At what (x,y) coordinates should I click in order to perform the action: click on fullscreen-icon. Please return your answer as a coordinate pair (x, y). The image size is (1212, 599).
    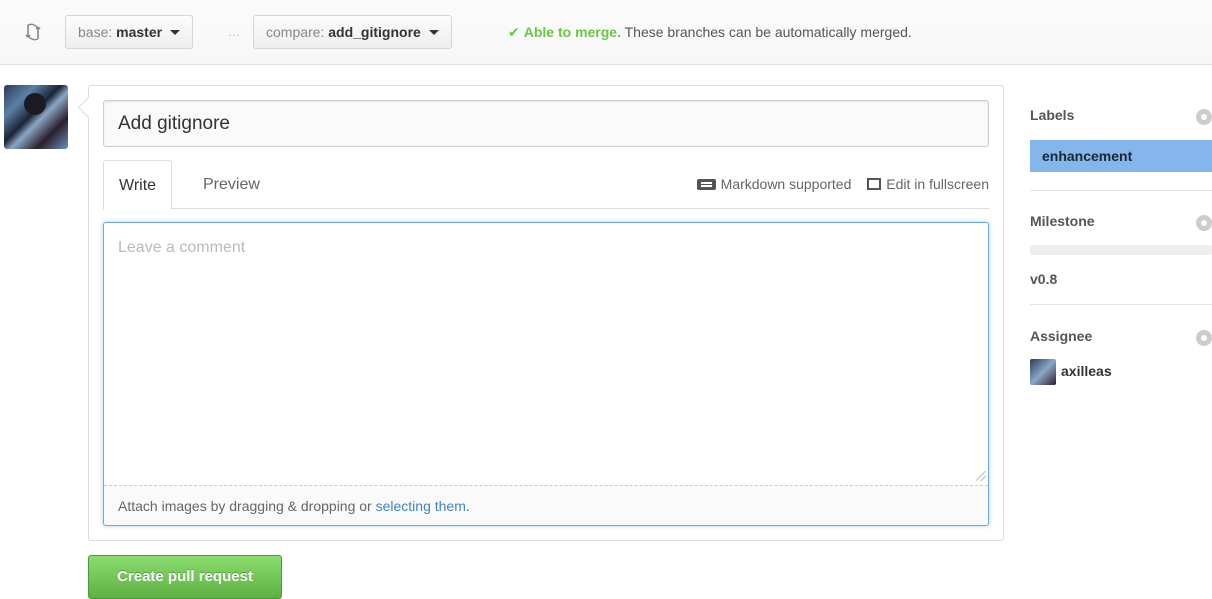
    Looking at the image, I should click on (874, 184).